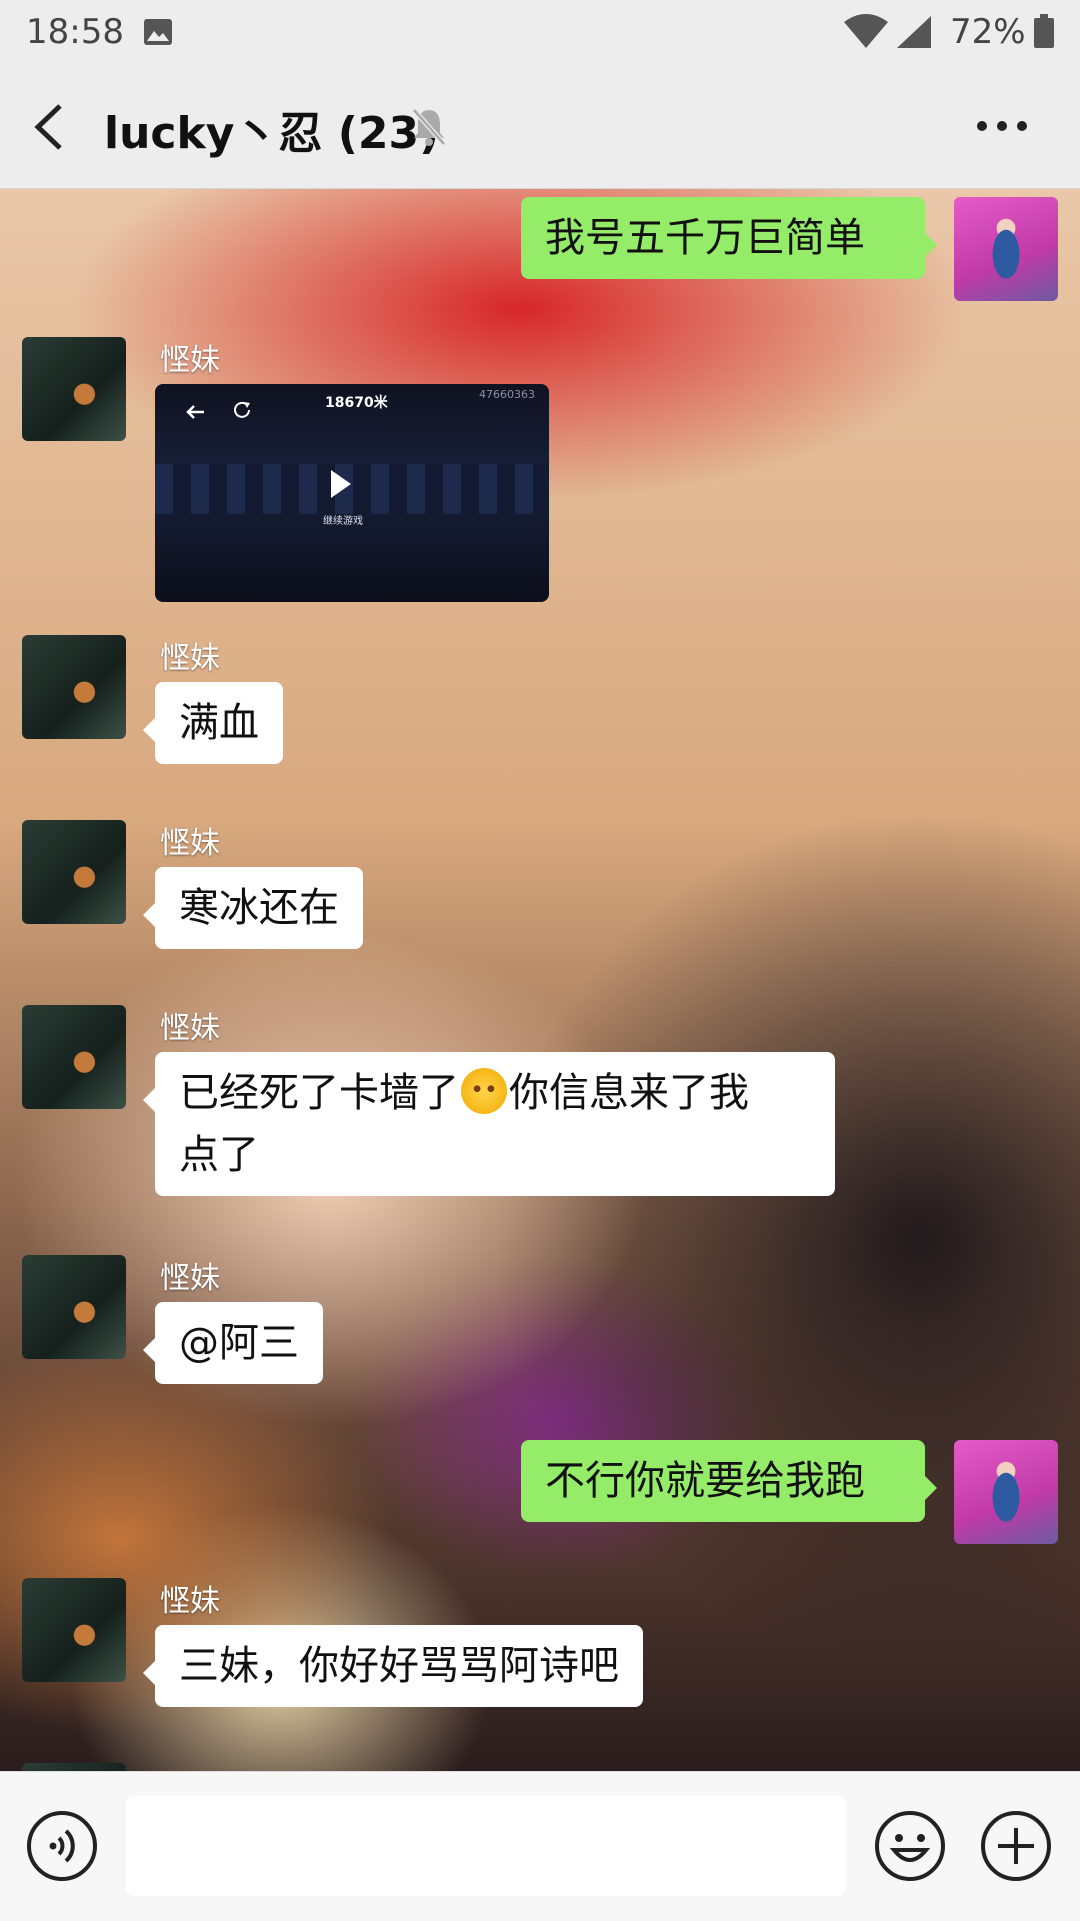 The width and height of the screenshot is (1080, 1921). I want to click on chat-header: lucky丶忍 (23), so click(540, 126).